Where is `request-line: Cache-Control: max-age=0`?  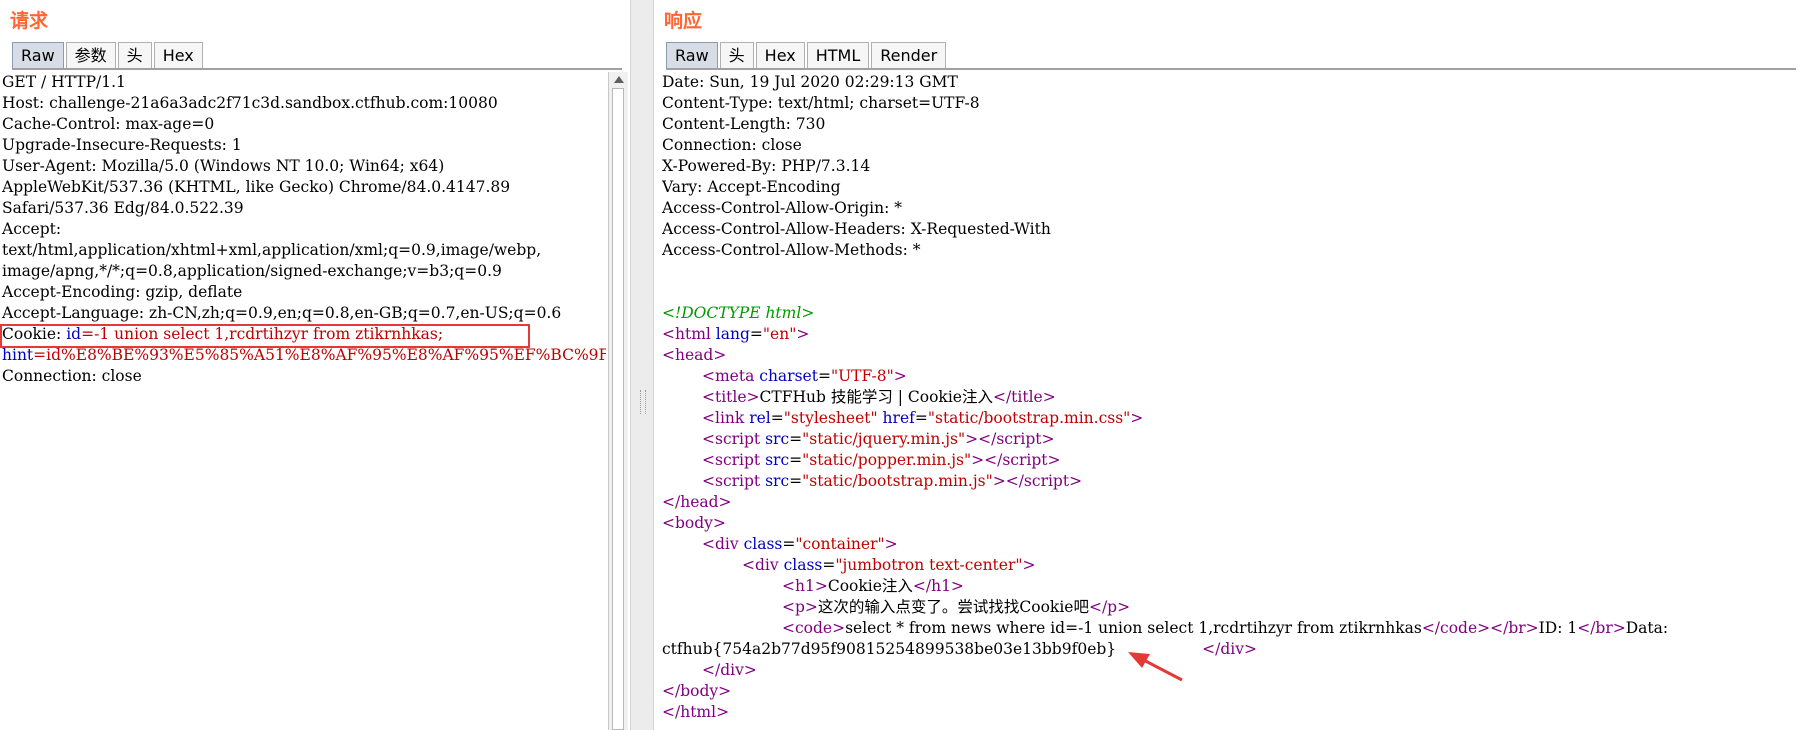
request-line: Cache-Control: max-age=0 is located at coordinates (108, 124).